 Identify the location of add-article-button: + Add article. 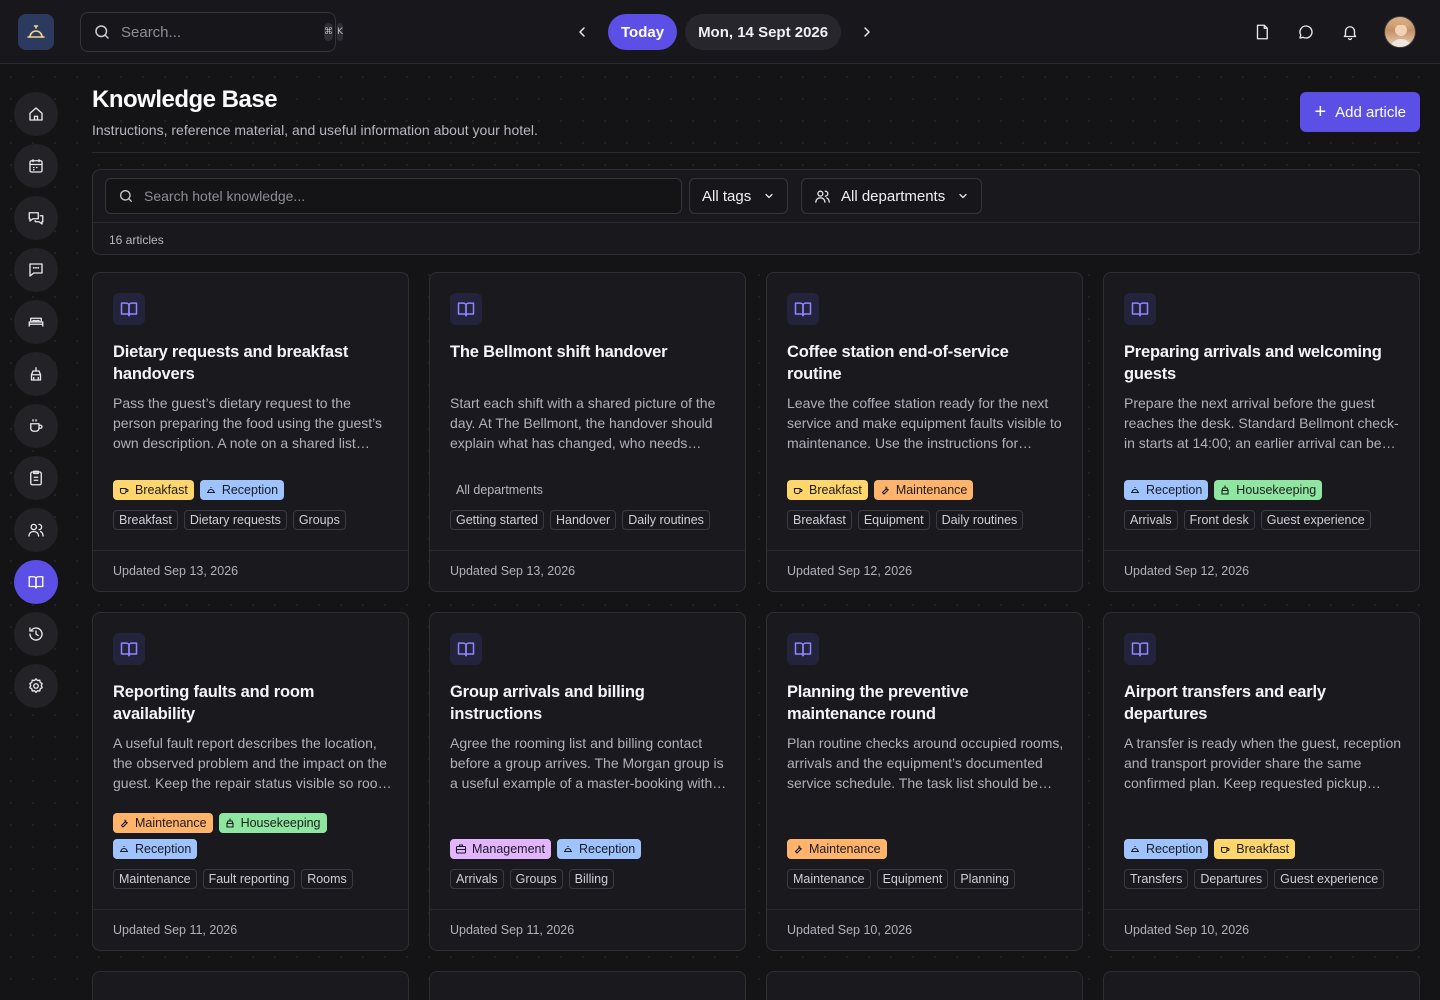
(1360, 112).